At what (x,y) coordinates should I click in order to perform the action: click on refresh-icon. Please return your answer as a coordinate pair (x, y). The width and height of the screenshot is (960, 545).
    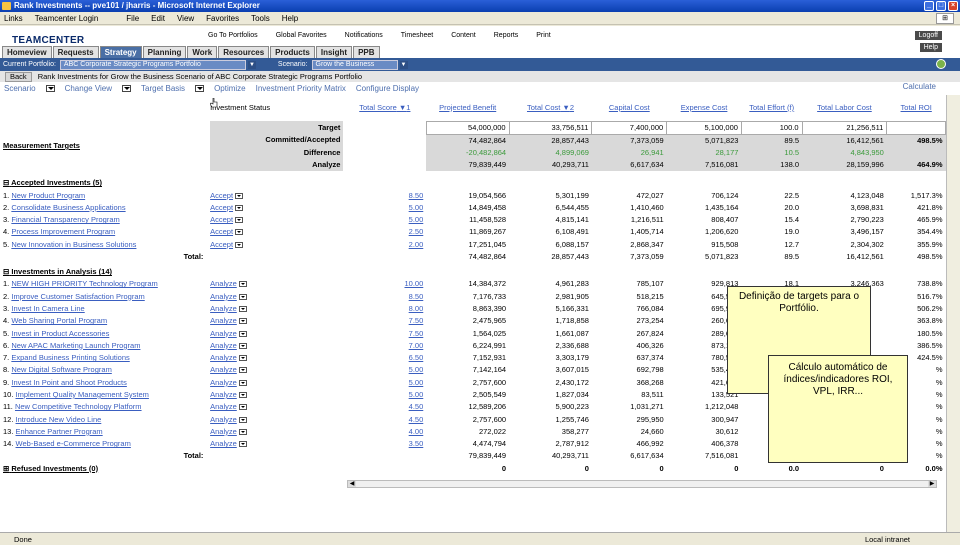
    Looking at the image, I should click on (941, 64).